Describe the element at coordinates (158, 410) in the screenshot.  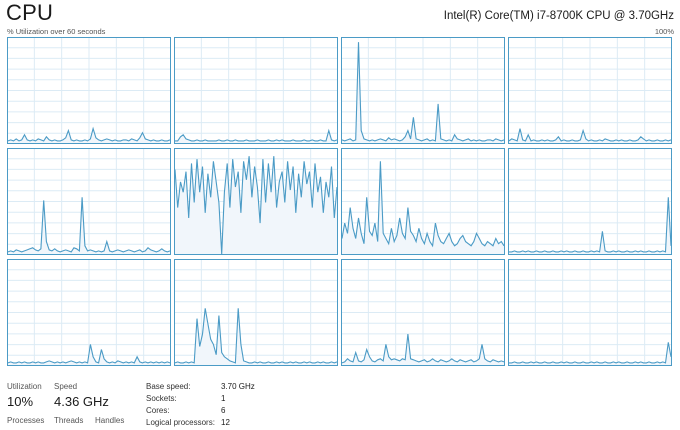
I see `cores-label: Cores:` at that location.